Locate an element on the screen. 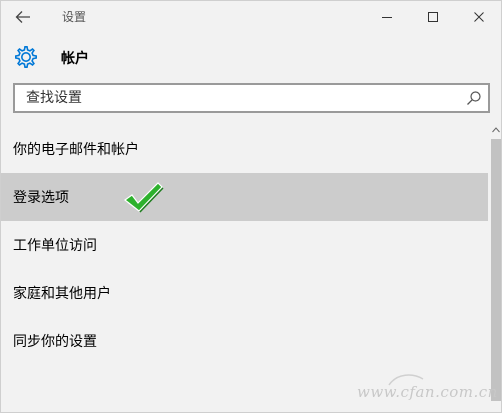 This screenshot has width=502, height=413. minimize-icon is located at coordinates (387, 17).